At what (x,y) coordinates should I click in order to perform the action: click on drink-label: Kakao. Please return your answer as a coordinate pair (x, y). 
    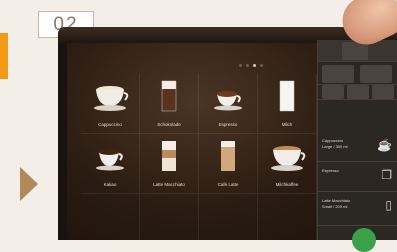
    Looking at the image, I should click on (110, 184).